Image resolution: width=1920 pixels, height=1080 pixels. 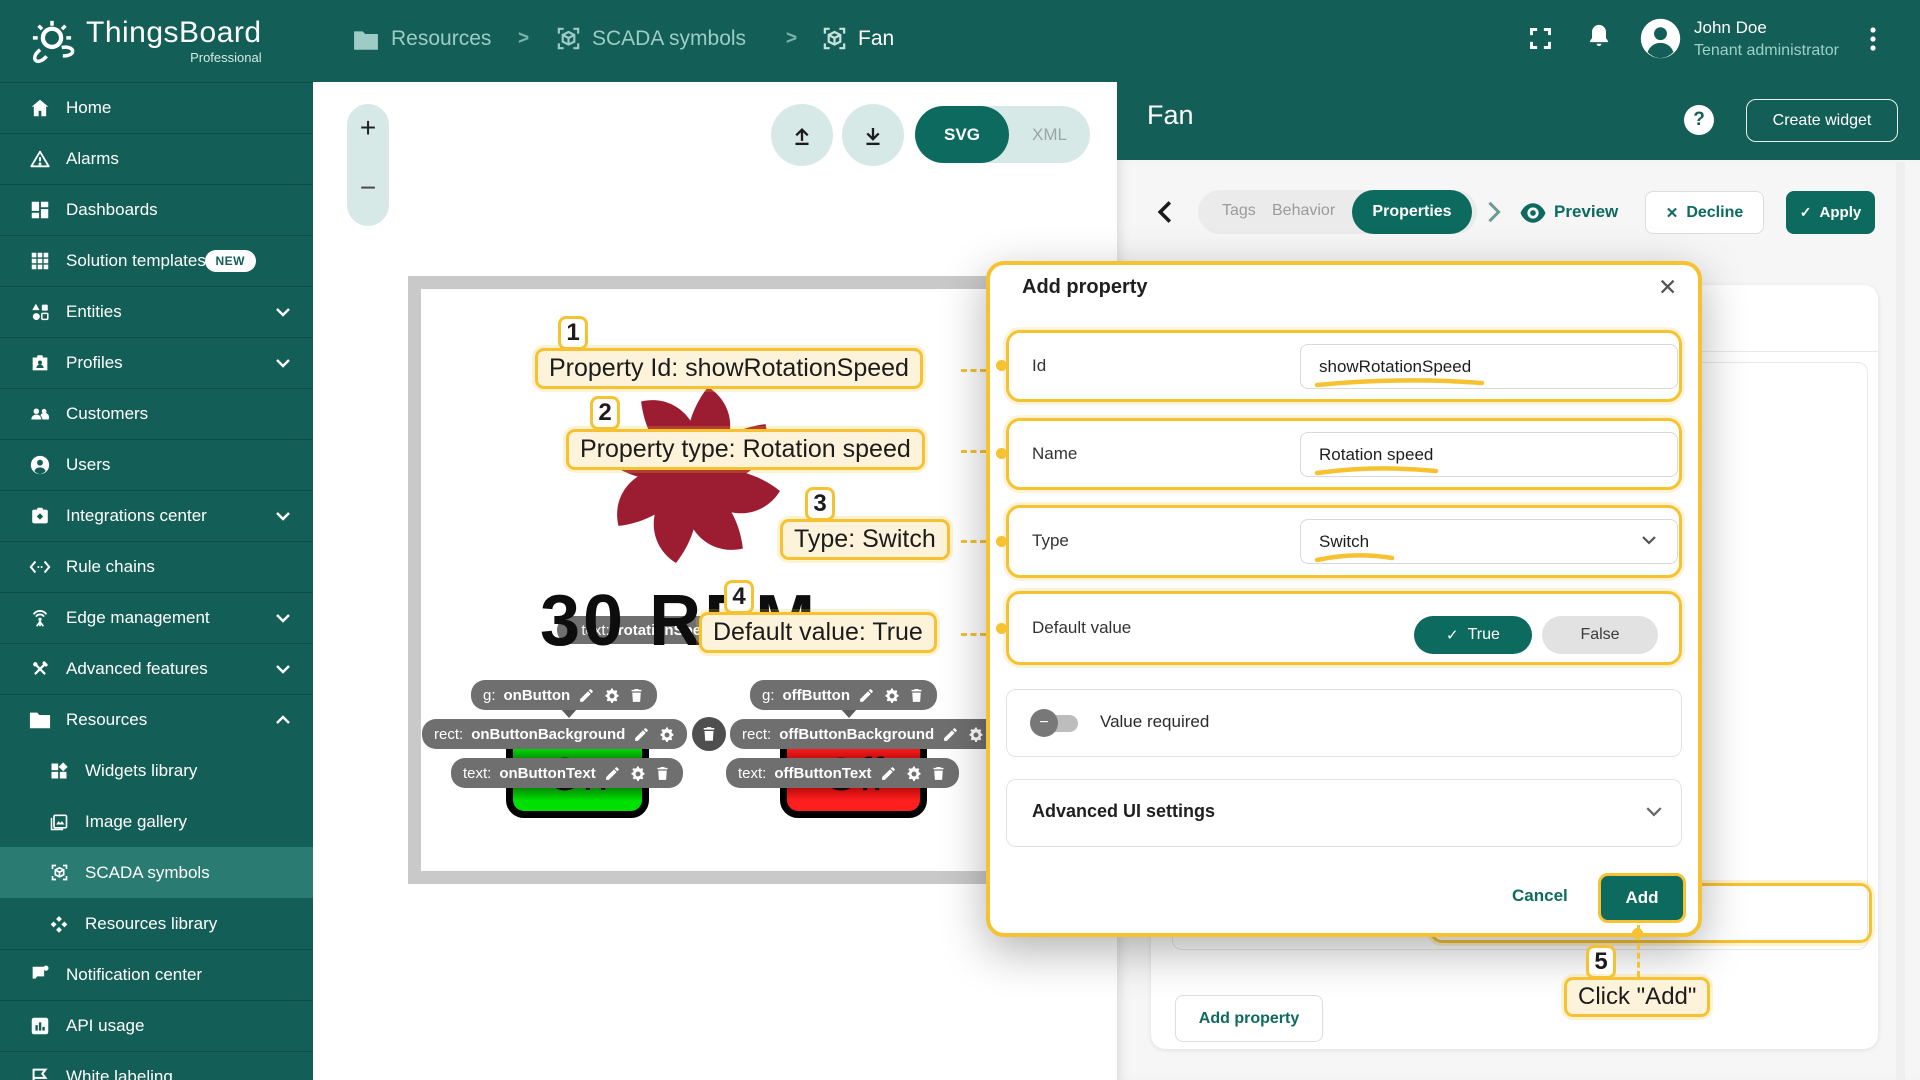 What do you see at coordinates (156, 464) in the screenshot?
I see `sidebar-item-users: Users` at bounding box center [156, 464].